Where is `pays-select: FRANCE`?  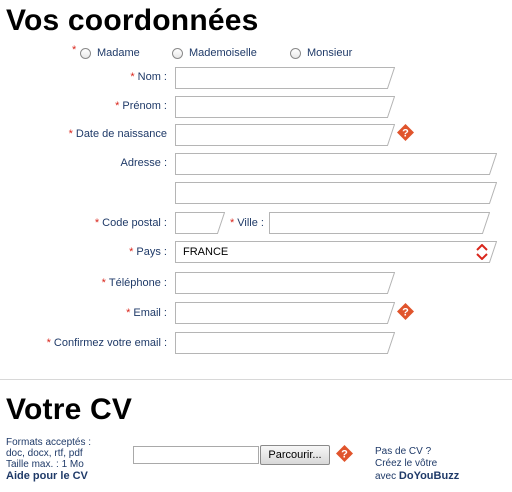
pays-select: FRANCE is located at coordinates (336, 252).